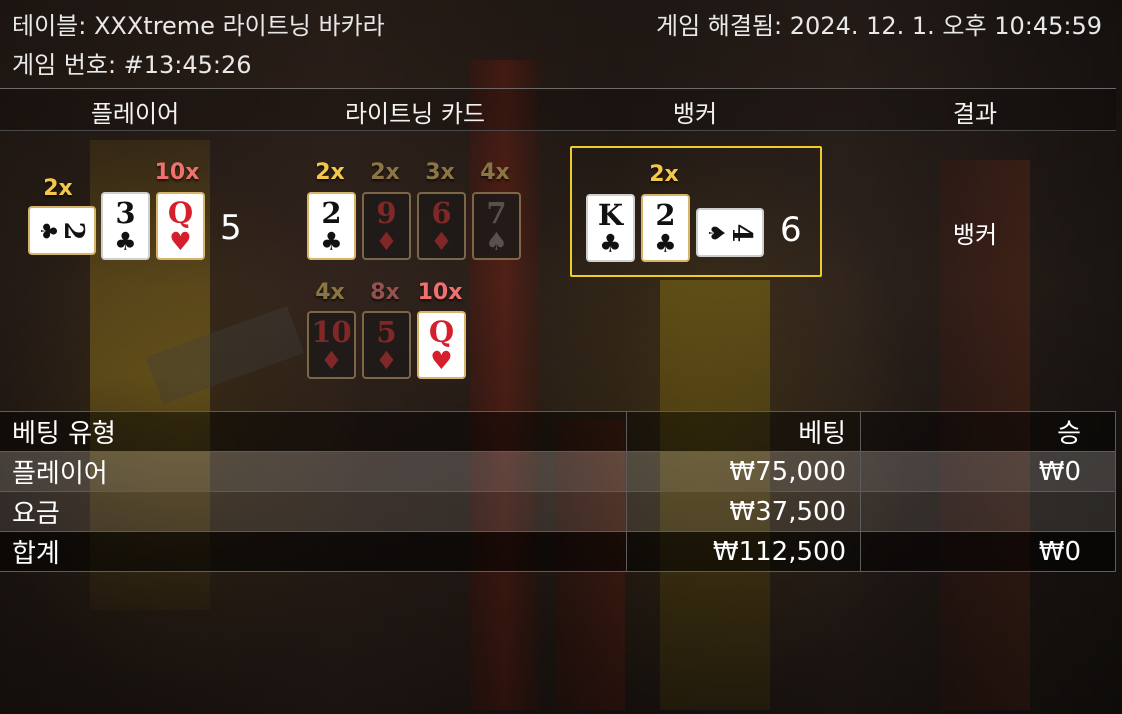 Image resolution: width=1122 pixels, height=714 pixels. I want to click on lightning-card: 5 ♦, so click(386, 345).